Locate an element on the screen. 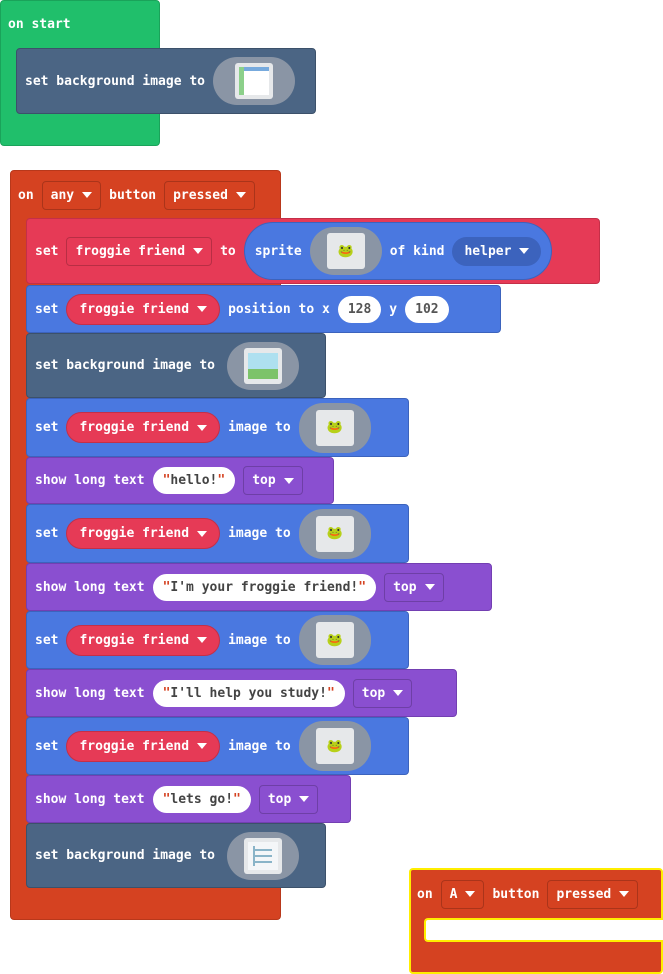  text-input: I'm your froggie friend! is located at coordinates (264, 587).